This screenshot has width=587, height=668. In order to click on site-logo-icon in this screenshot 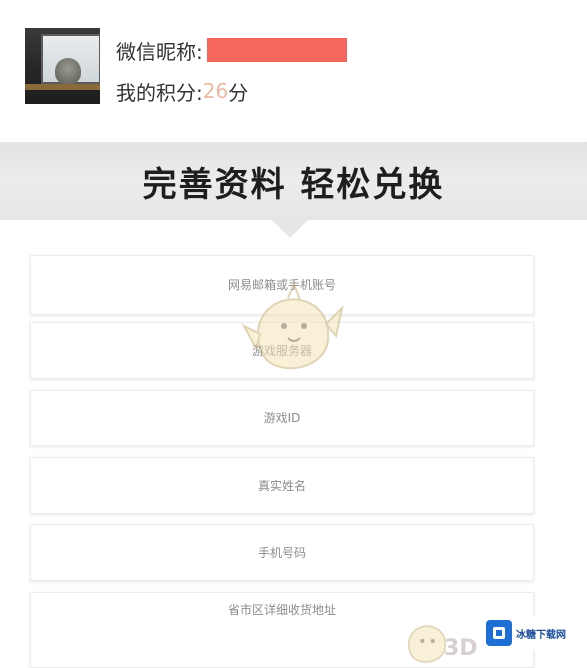, I will do `click(499, 633)`.